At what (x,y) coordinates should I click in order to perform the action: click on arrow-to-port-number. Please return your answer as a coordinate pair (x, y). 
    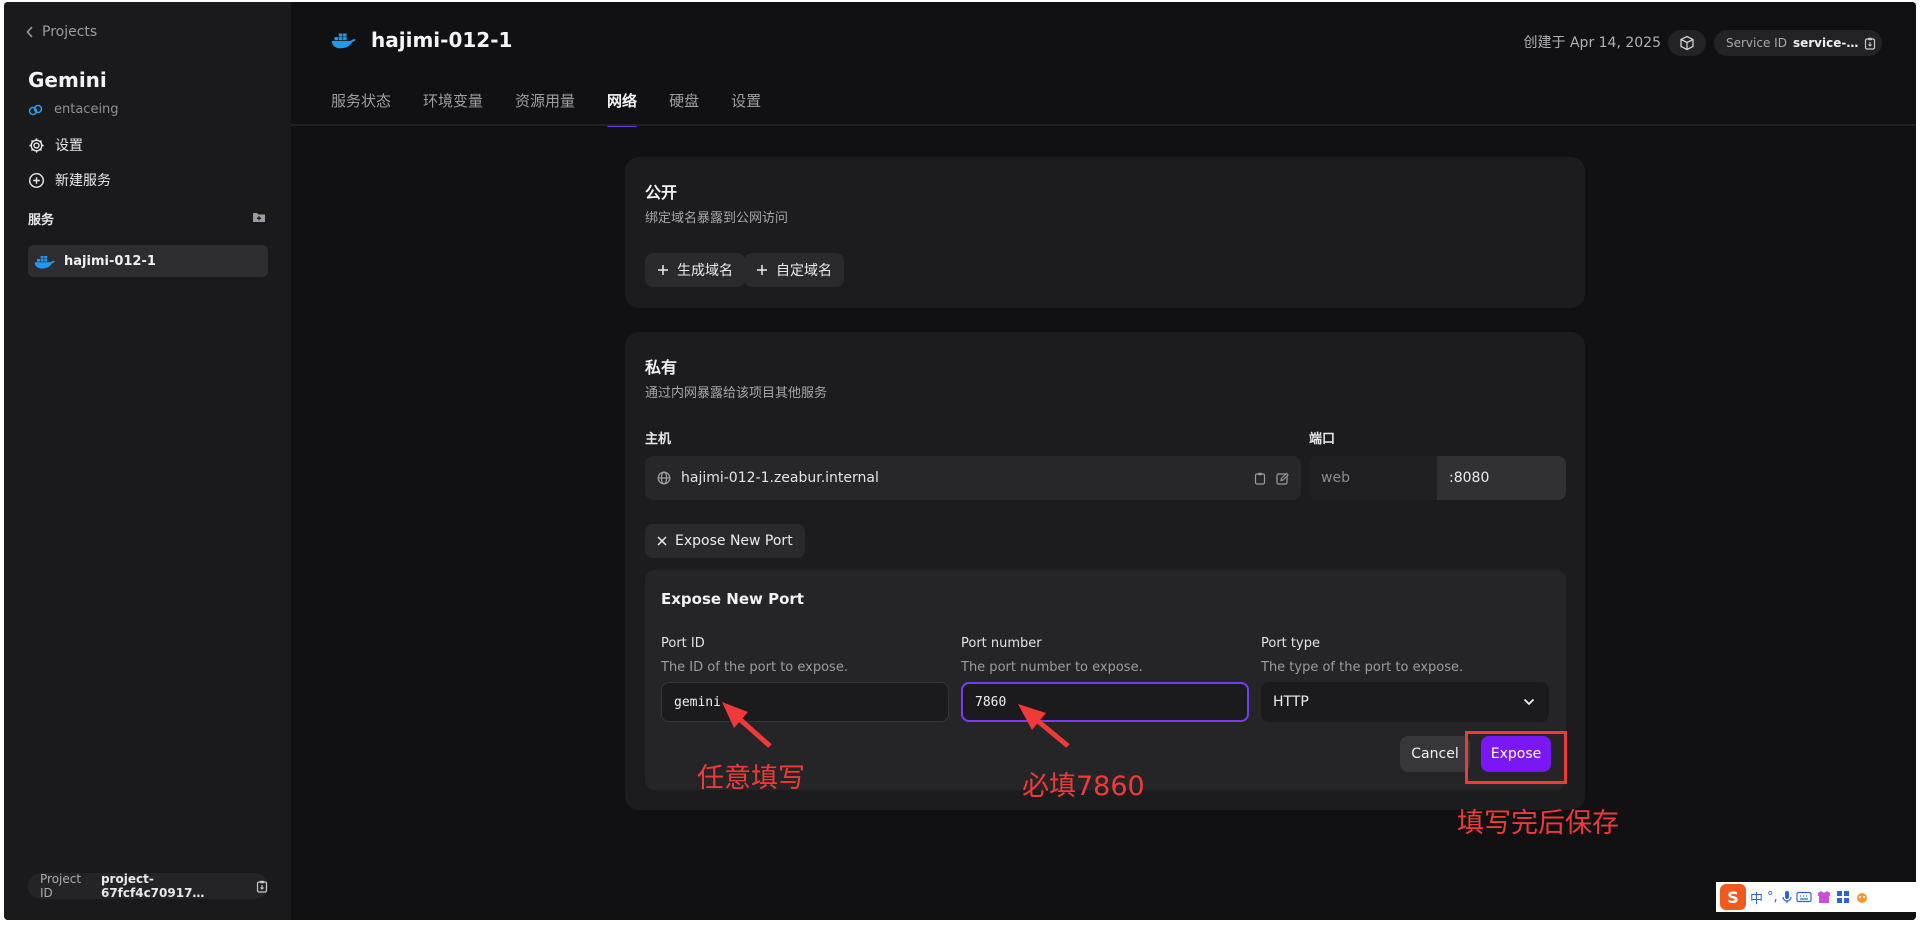
    Looking at the image, I should click on (1044, 726).